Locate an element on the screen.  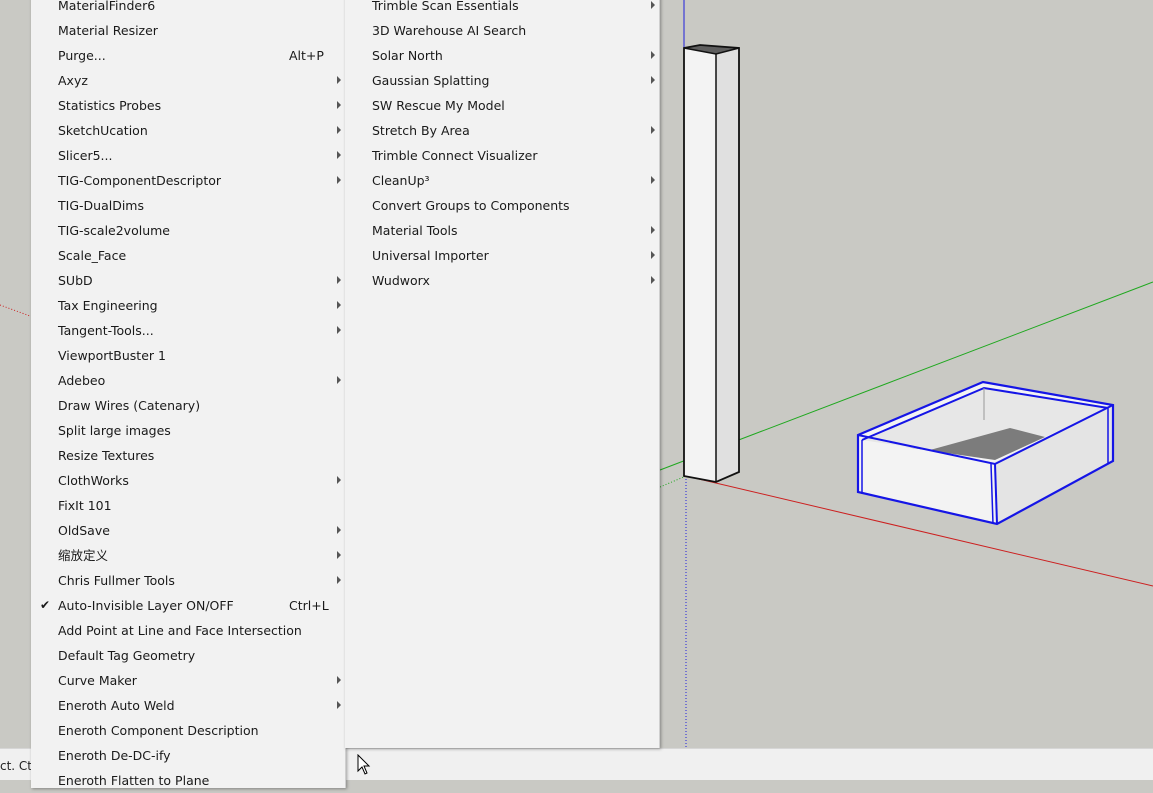
menu-item-label: Split large images is located at coordinates (114, 430).